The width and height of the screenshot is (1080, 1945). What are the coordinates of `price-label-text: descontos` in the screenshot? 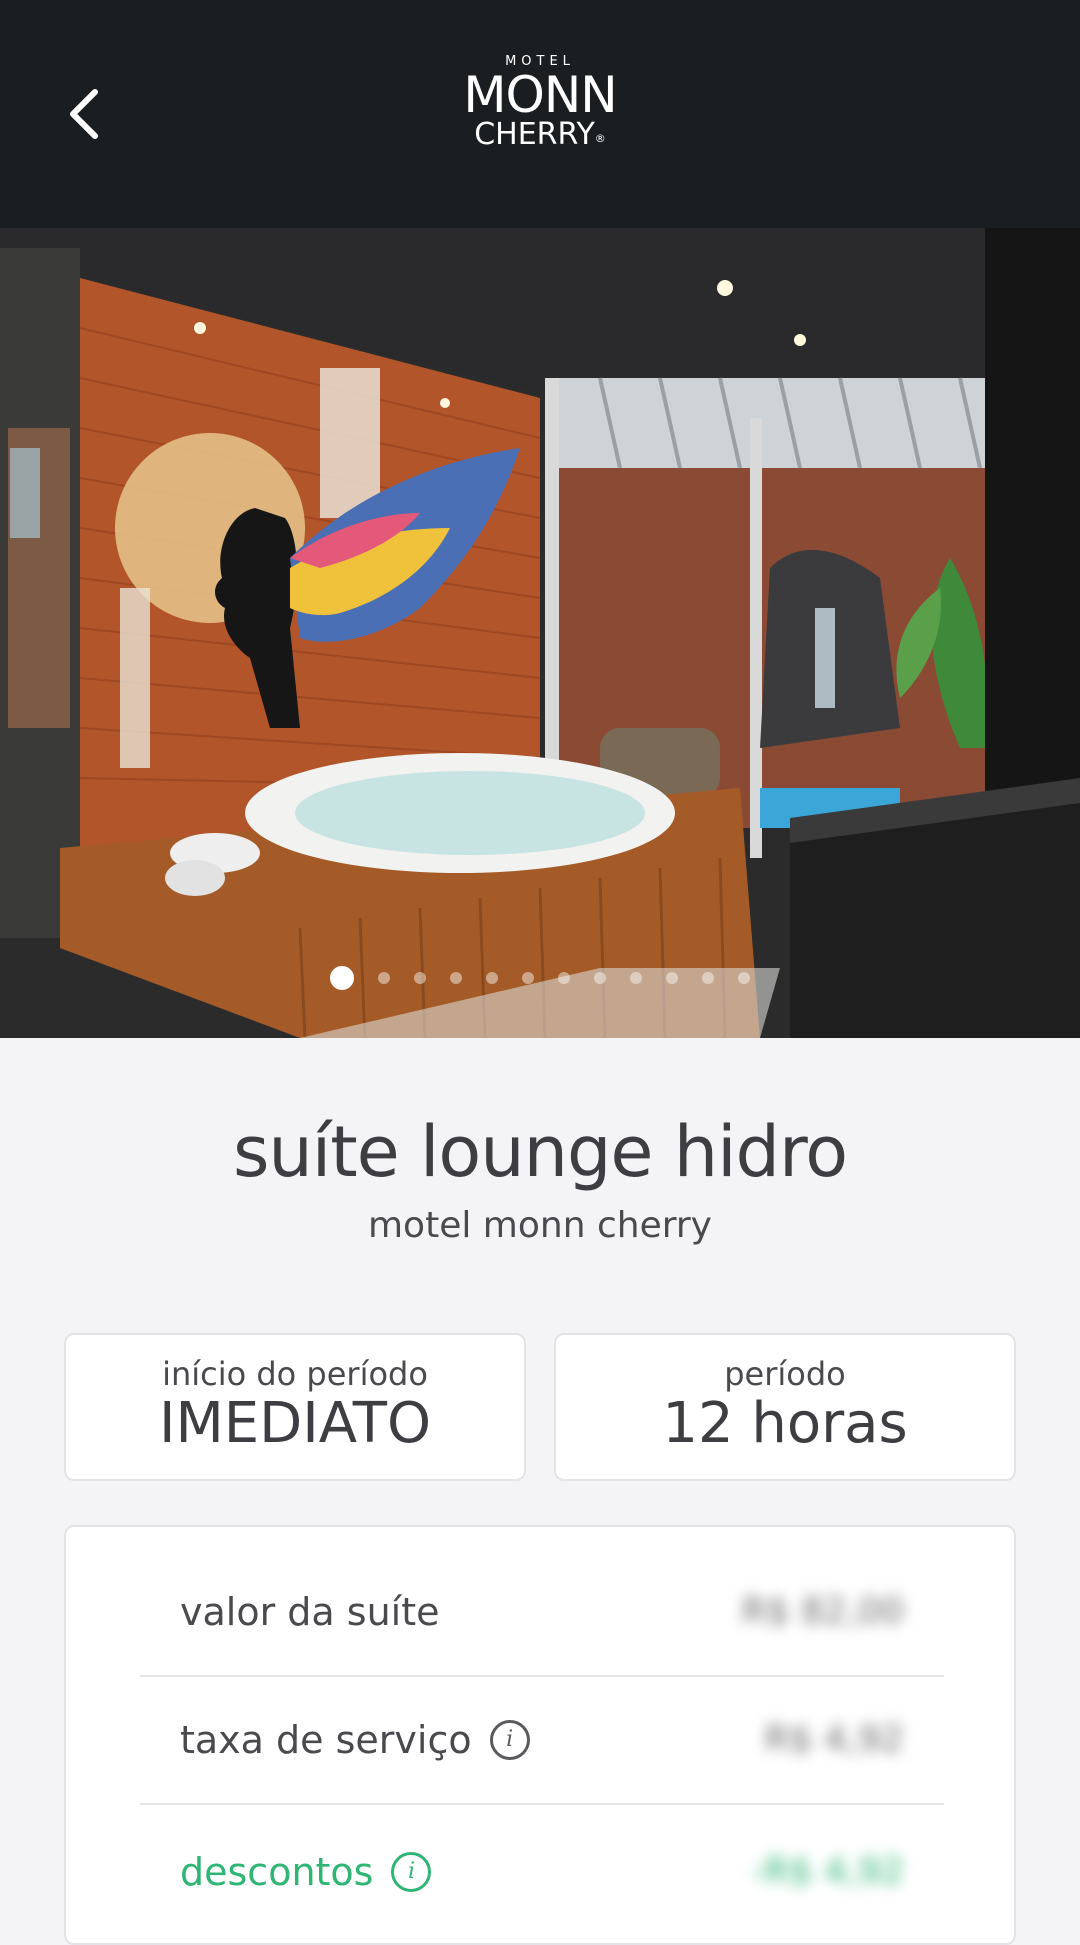 It's located at (277, 1872).